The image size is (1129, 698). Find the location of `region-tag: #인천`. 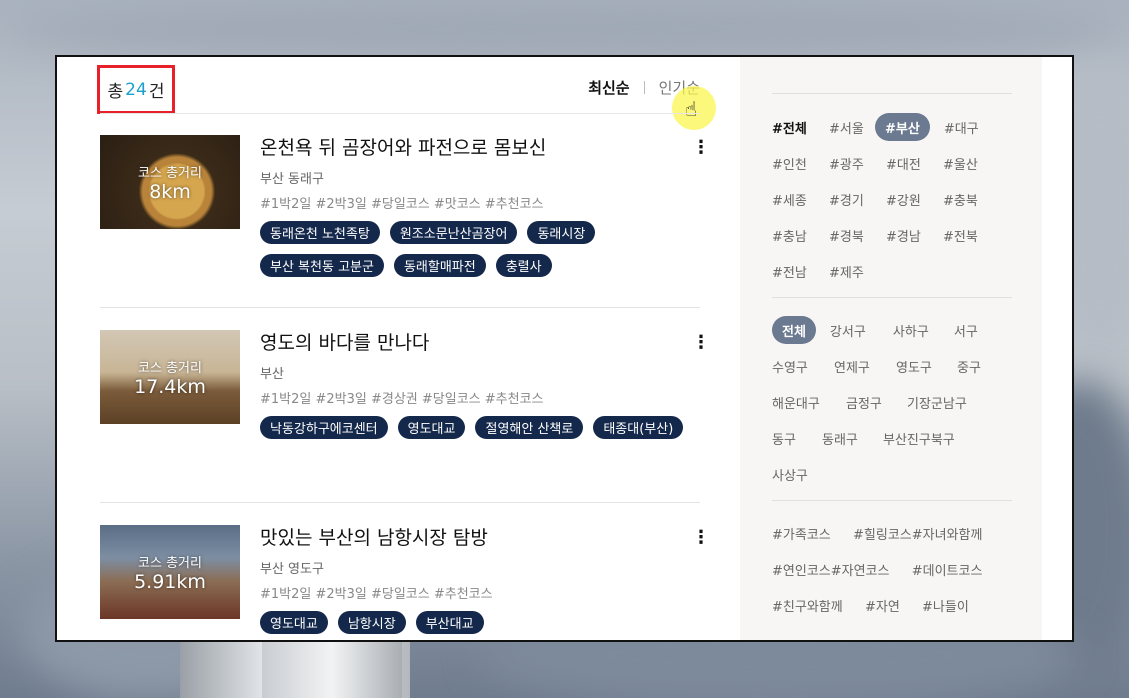

region-tag: #인천 is located at coordinates (800, 163).